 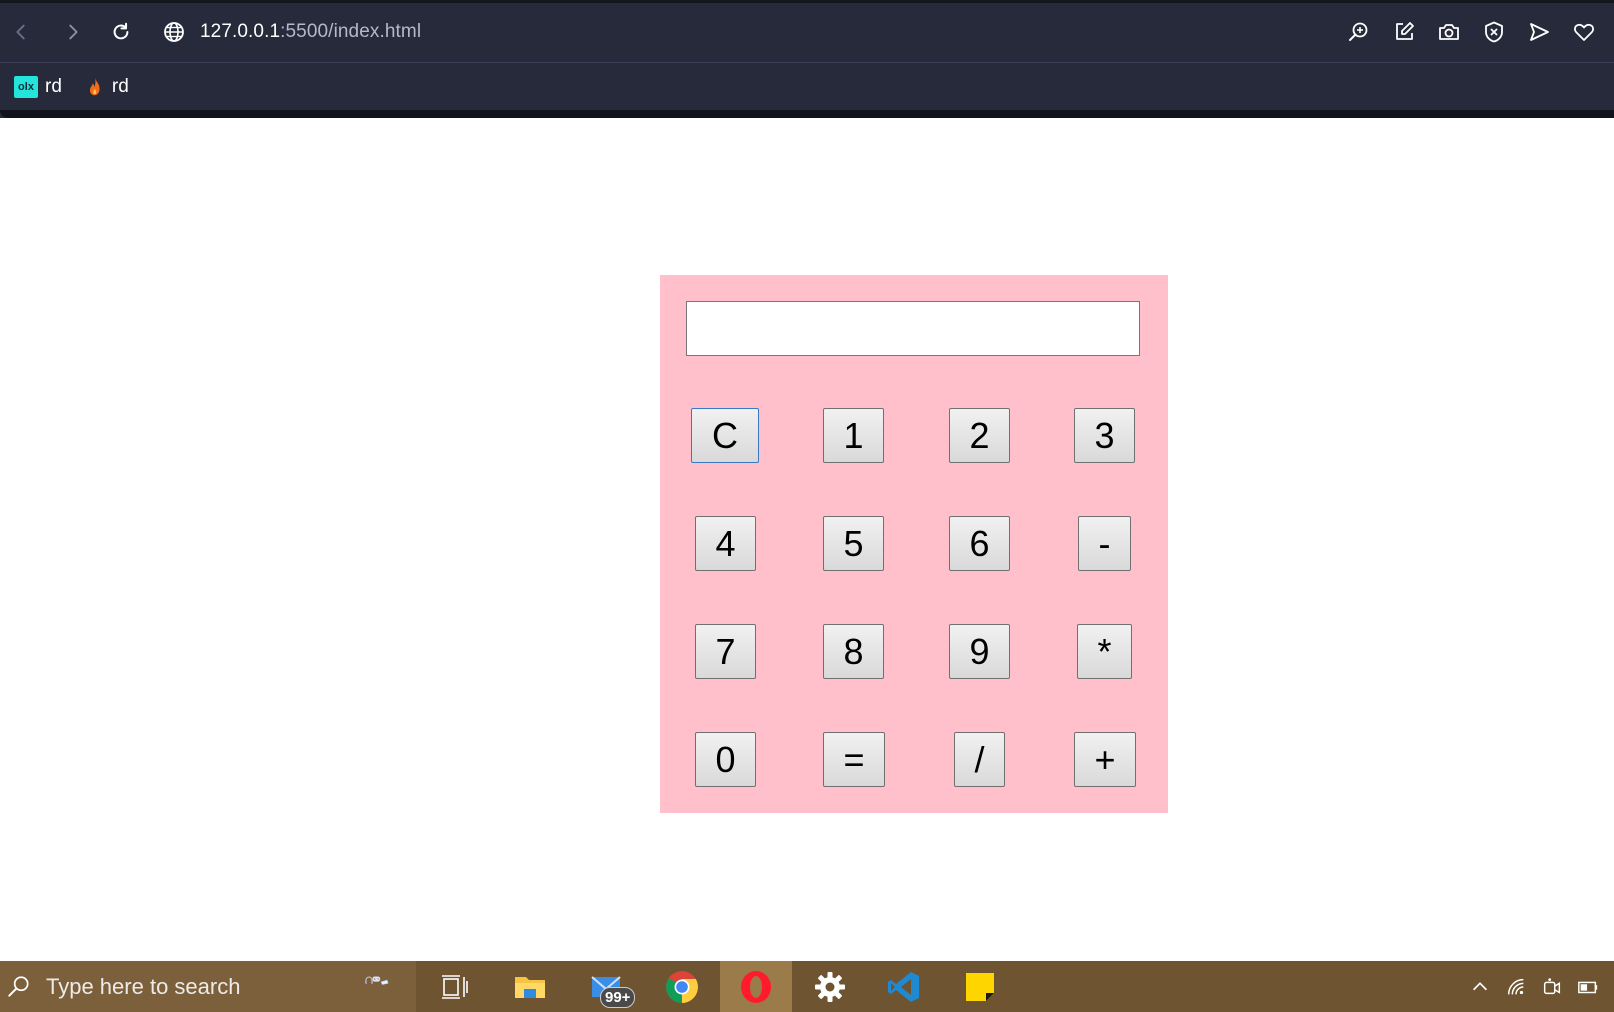 I want to click on zoom-icon, so click(x=1357, y=31).